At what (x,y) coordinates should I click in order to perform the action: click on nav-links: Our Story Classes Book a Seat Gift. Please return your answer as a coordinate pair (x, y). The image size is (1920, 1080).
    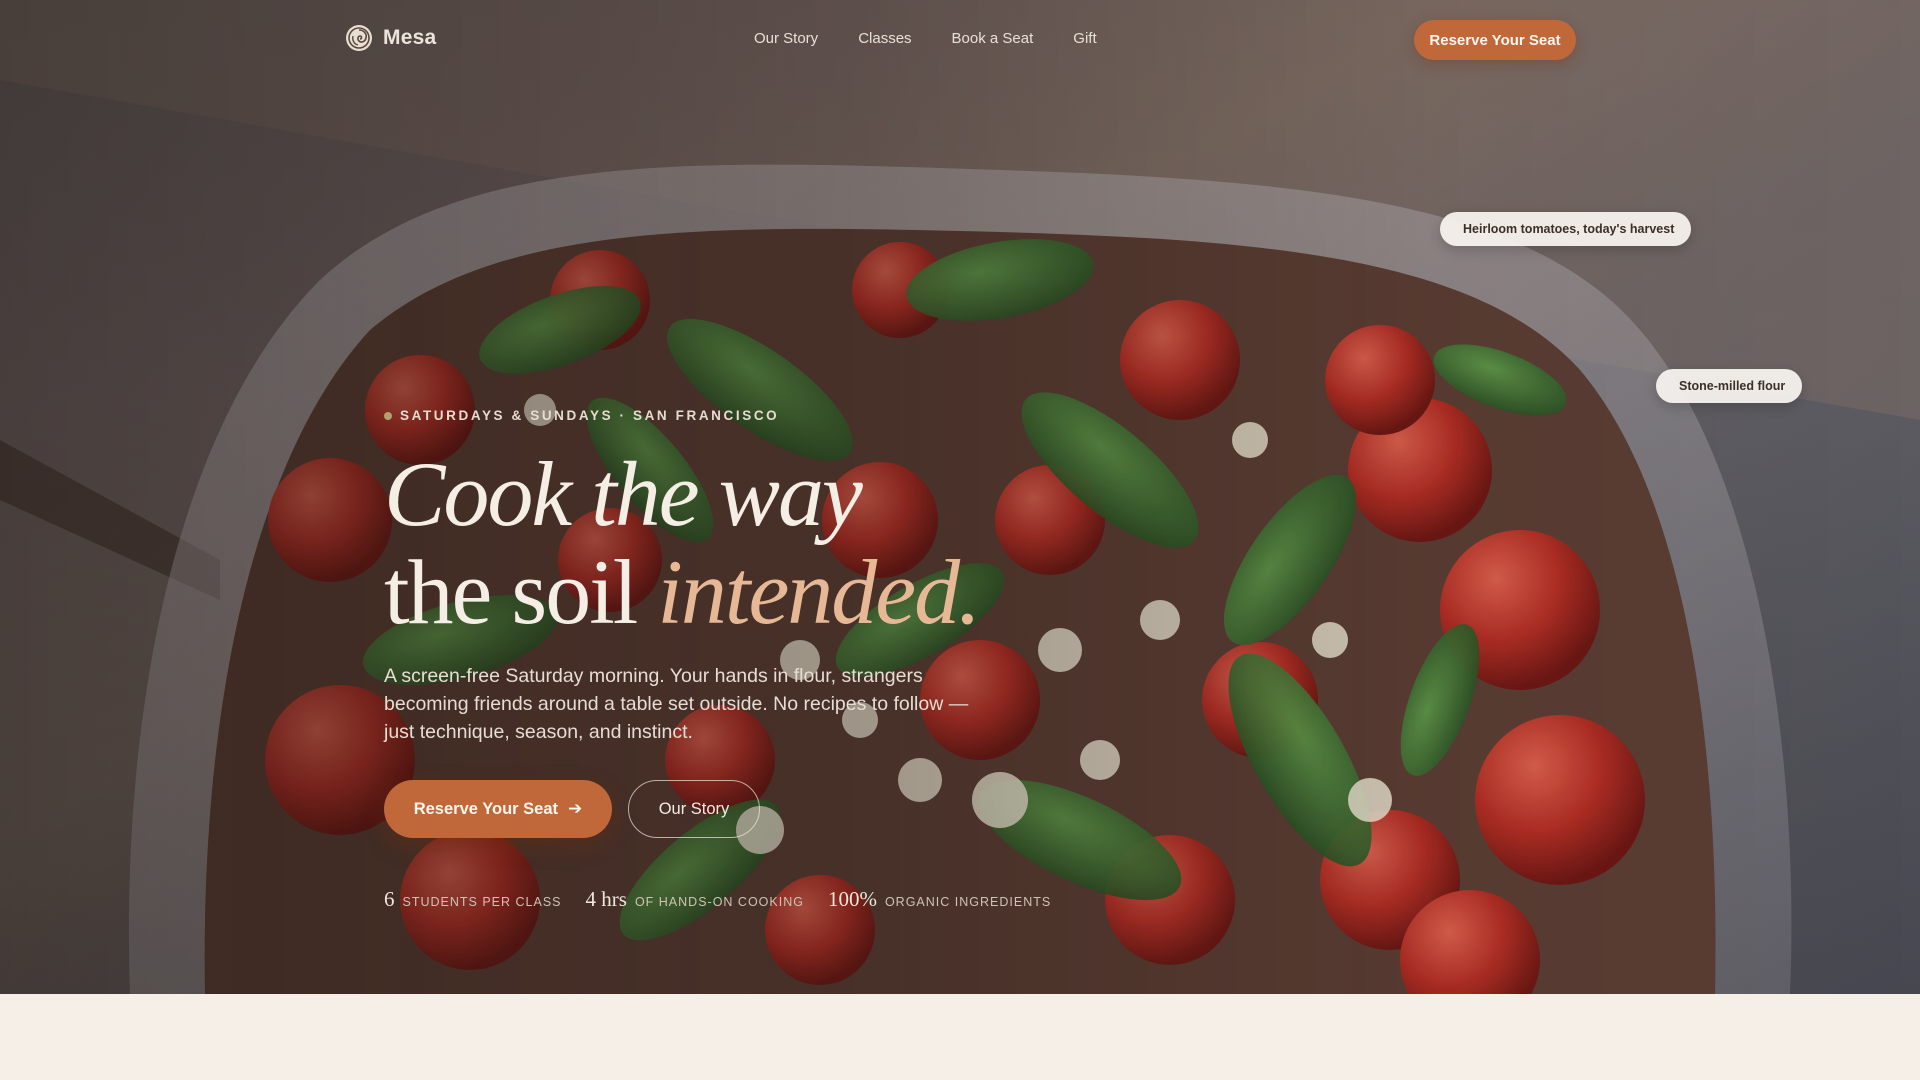
    Looking at the image, I should click on (925, 38).